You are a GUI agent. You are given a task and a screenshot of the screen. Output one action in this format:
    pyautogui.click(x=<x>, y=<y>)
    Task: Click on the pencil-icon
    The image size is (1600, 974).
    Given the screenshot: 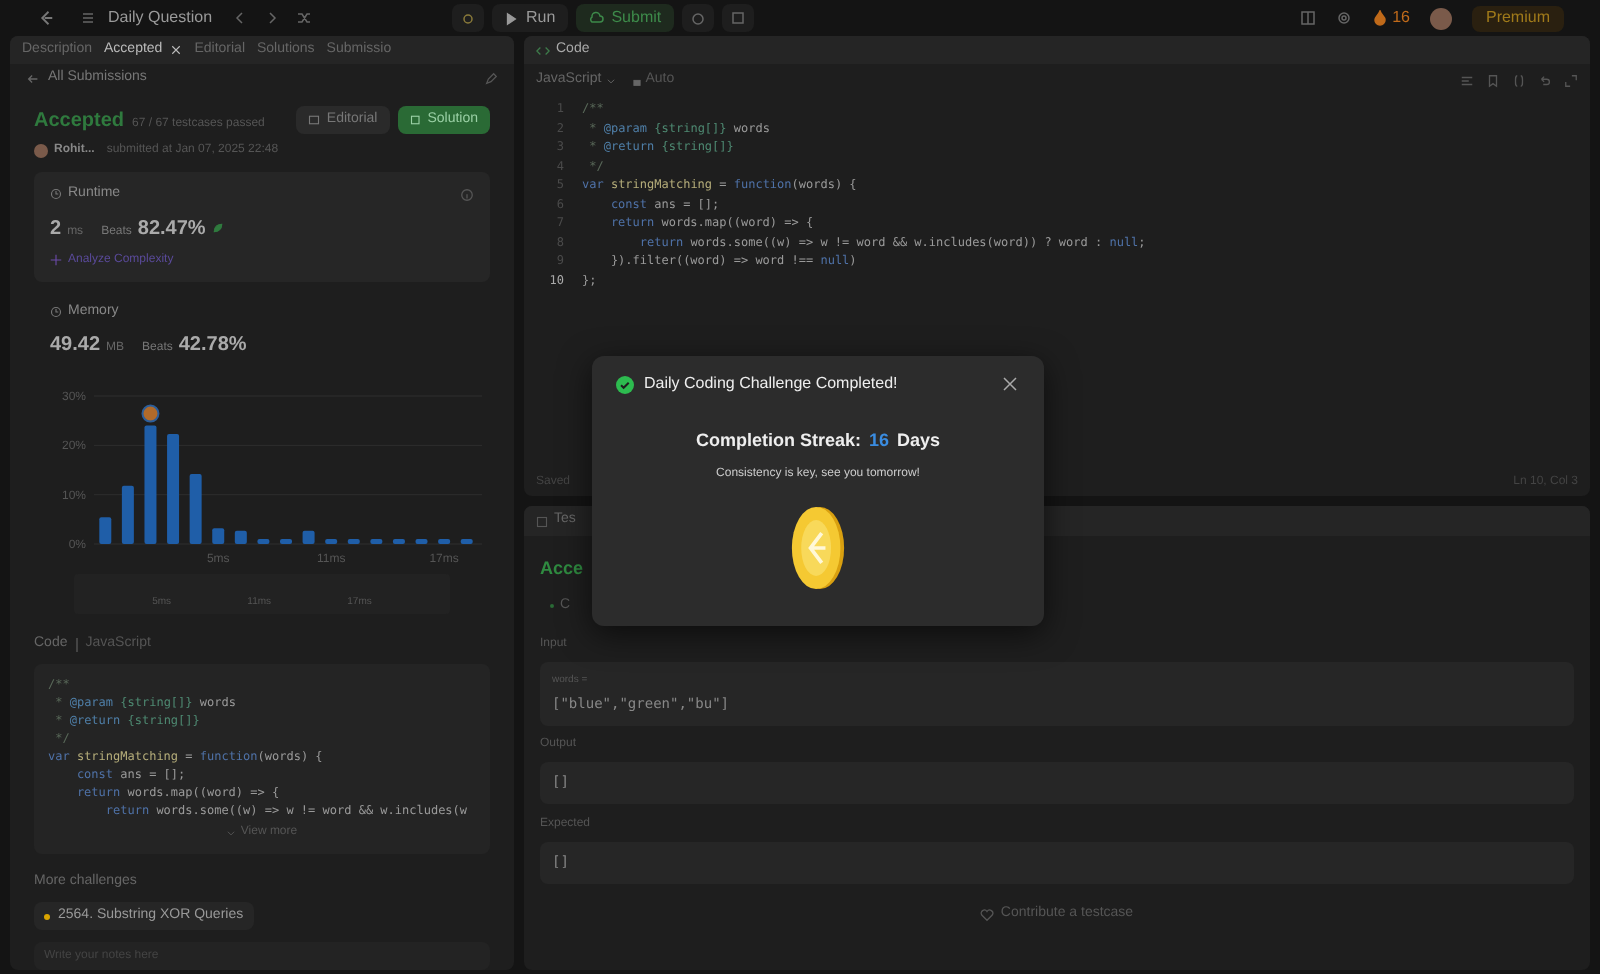 What is the action you would take?
    pyautogui.click(x=491, y=79)
    